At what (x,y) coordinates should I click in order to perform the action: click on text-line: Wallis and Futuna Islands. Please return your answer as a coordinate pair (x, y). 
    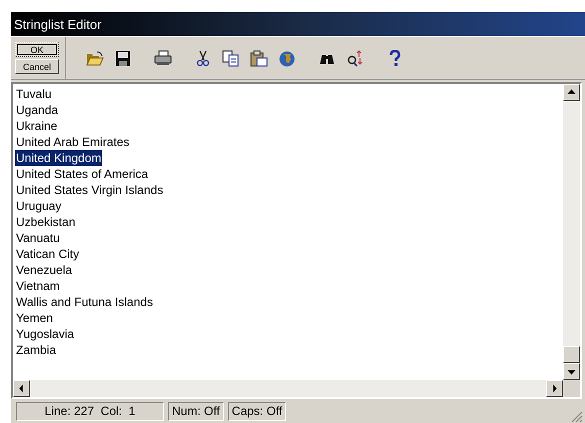
    Looking at the image, I should click on (84, 302).